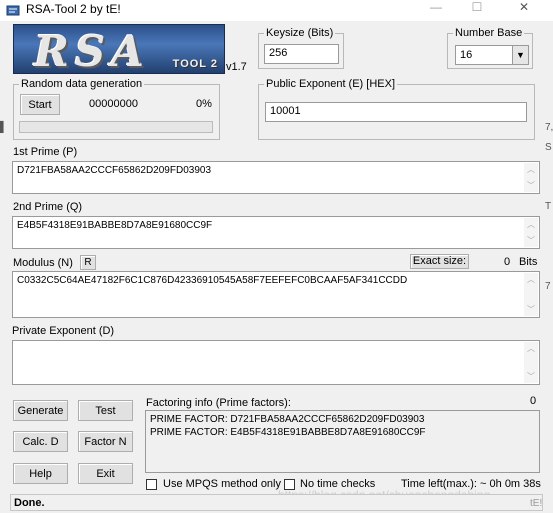 This screenshot has height=513, width=553. What do you see at coordinates (40, 473) in the screenshot?
I see `help-button: Help` at bounding box center [40, 473].